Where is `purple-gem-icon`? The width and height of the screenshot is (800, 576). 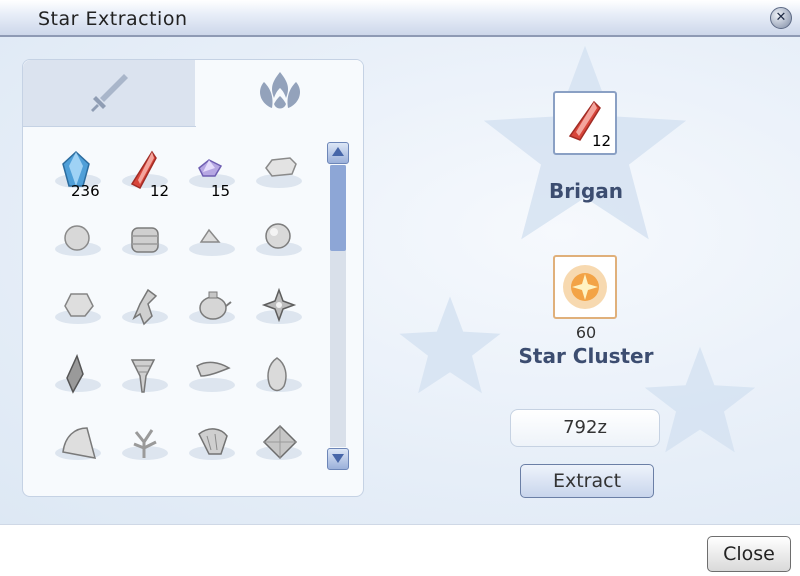 purple-gem-icon is located at coordinates (210, 168).